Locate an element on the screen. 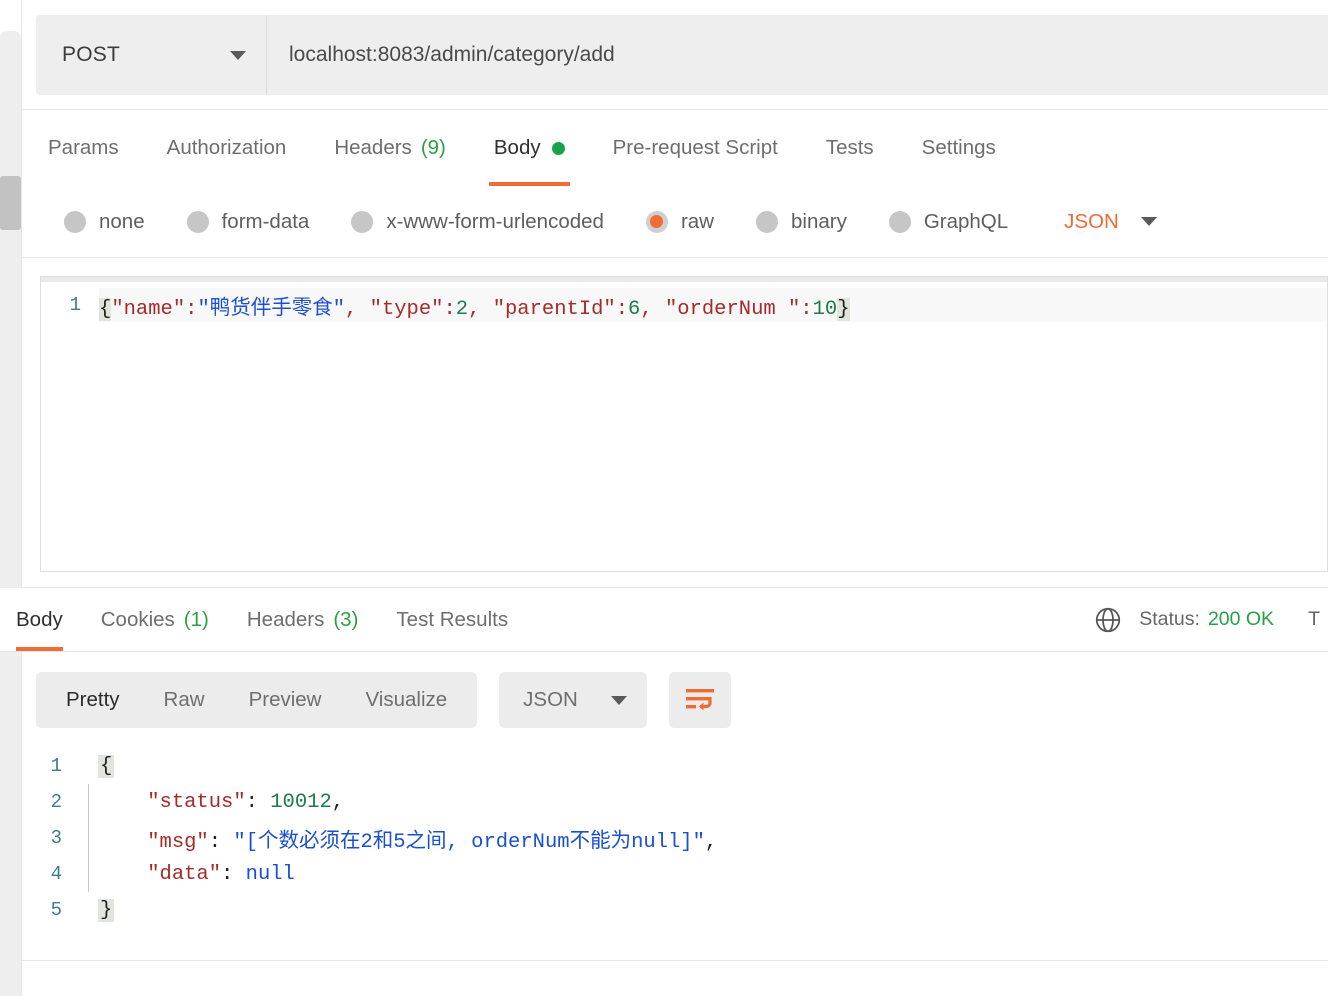 The width and height of the screenshot is (1328, 996). tab-label: Params is located at coordinates (83, 147).